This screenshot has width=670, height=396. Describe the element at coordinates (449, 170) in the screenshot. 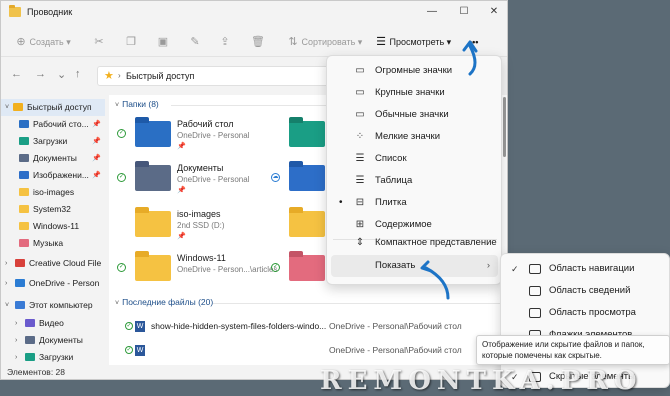

I see `annotation-arrows` at that location.